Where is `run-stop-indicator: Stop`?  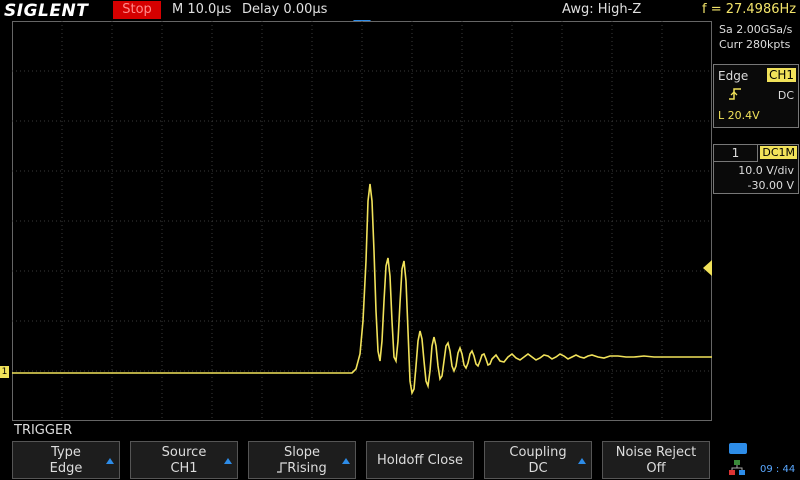 run-stop-indicator: Stop is located at coordinates (137, 10).